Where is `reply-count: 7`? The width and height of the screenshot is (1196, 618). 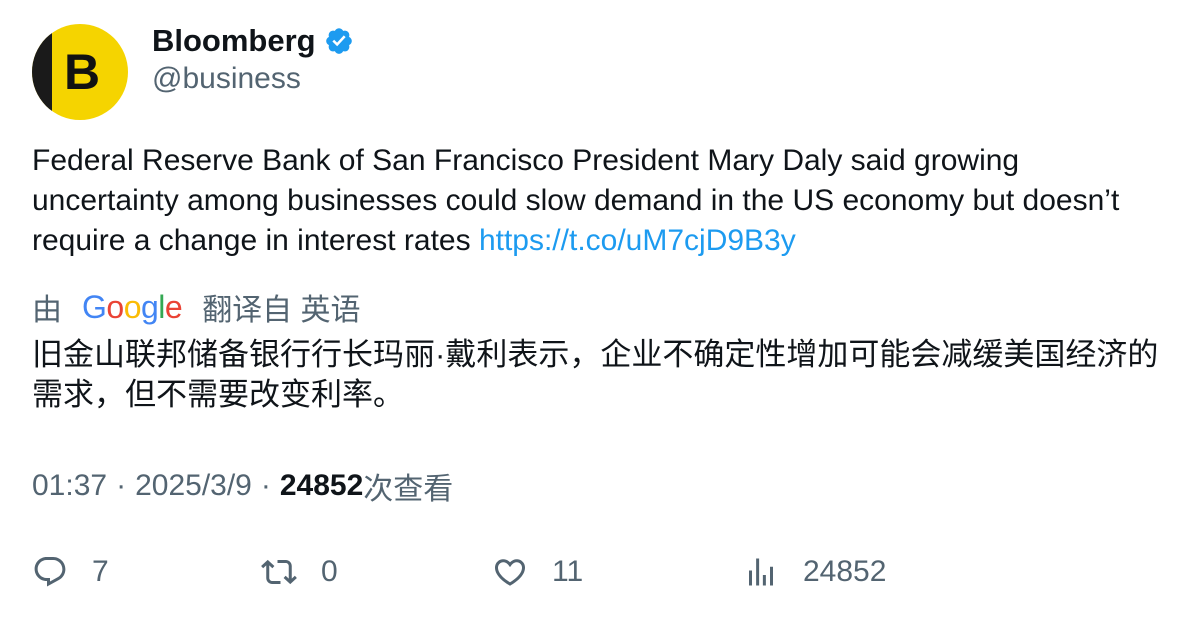
reply-count: 7 is located at coordinates (100, 571).